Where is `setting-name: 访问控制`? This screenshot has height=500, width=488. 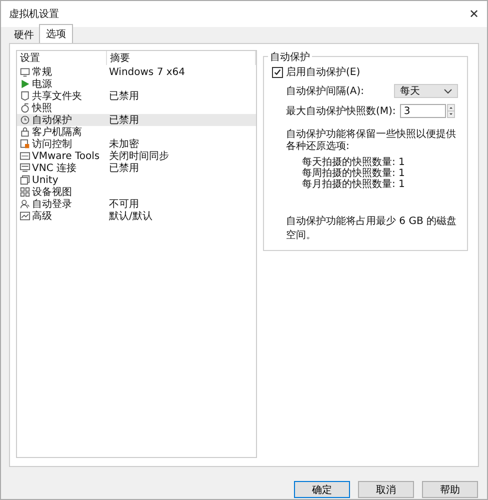
setting-name: 访问控制 is located at coordinates (52, 144).